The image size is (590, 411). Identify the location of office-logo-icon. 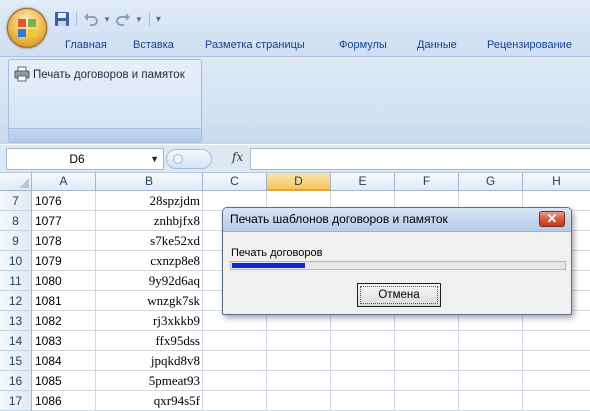
(27, 28).